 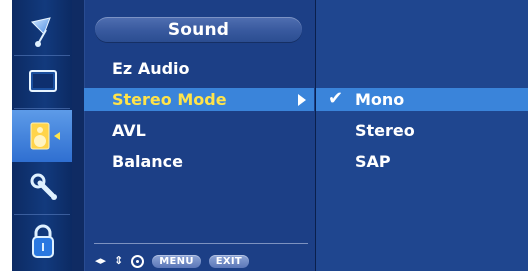 I want to click on up-down-nav-icon: ⇕, so click(x=119, y=260).